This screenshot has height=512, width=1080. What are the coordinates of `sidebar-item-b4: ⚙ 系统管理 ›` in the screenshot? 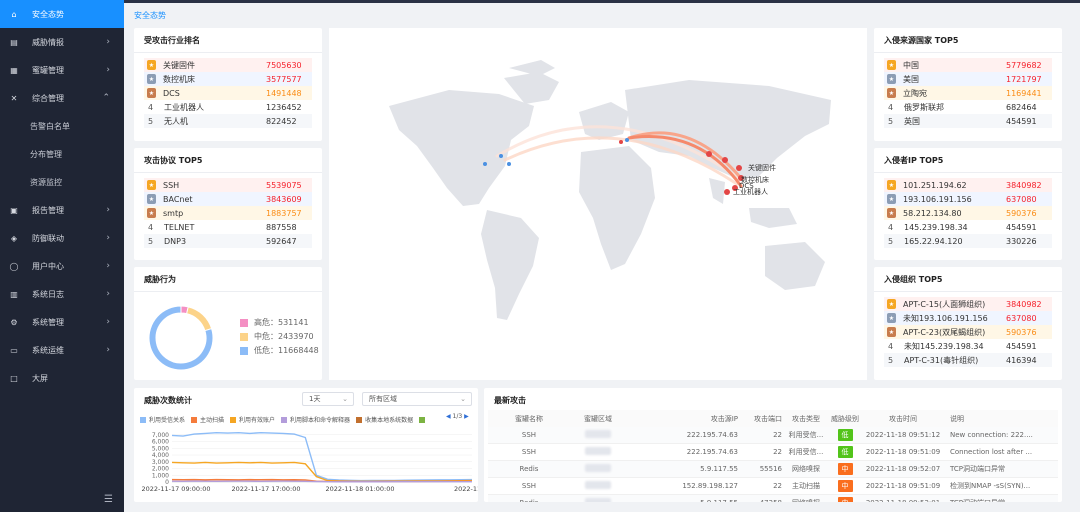 It's located at (62, 322).